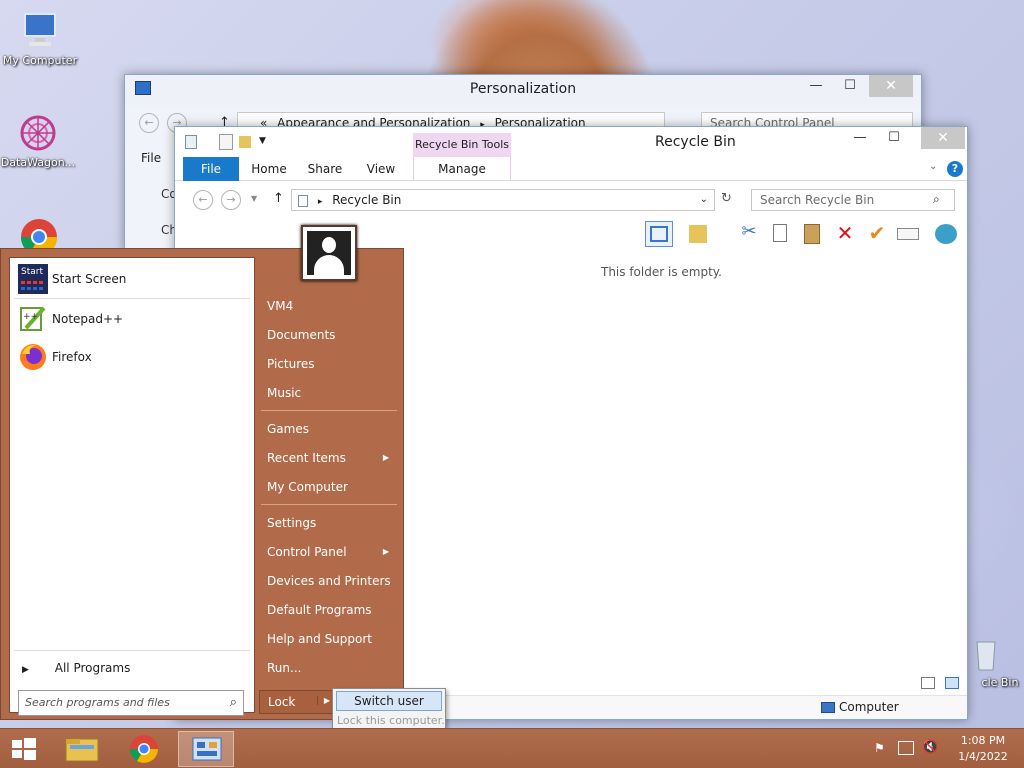 The width and height of the screenshot is (1024, 768). What do you see at coordinates (233, 702) in the screenshot?
I see `search-icon: ⌕` at bounding box center [233, 702].